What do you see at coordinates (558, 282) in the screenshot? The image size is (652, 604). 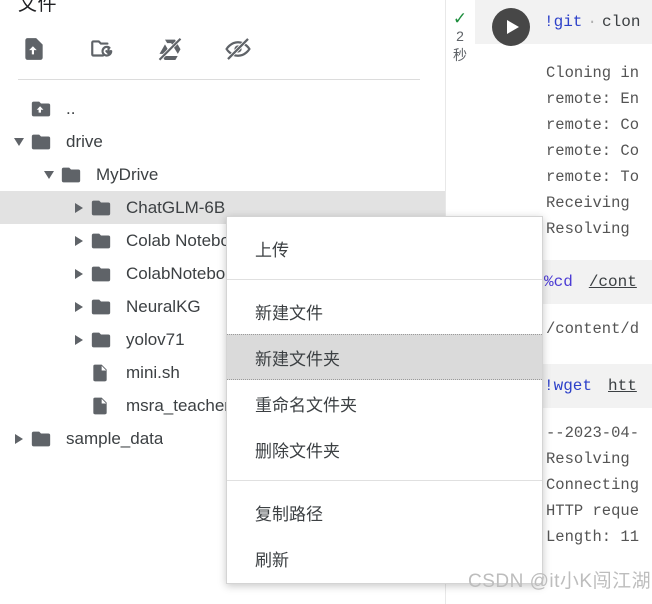 I see `code-token-magic: %cd` at bounding box center [558, 282].